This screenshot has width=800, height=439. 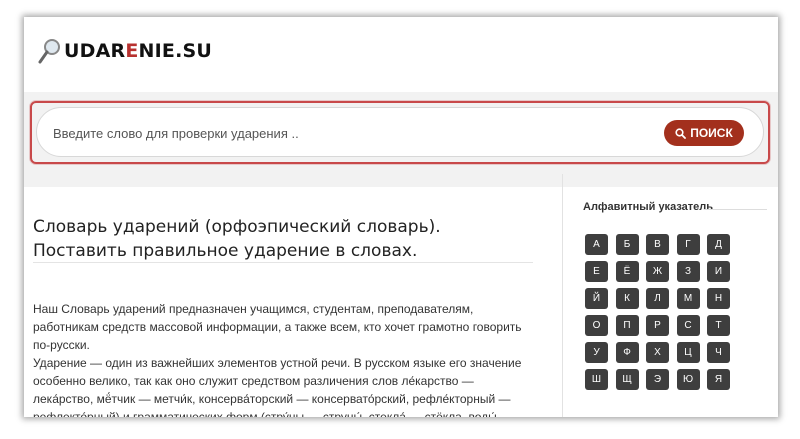 What do you see at coordinates (138, 51) in the screenshot?
I see `site-logo-text: UDARENIE.SU` at bounding box center [138, 51].